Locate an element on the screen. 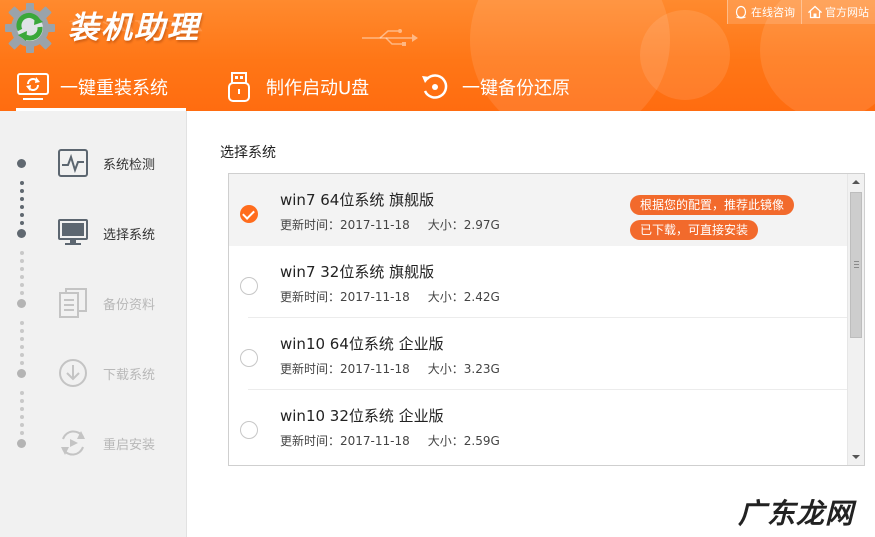  list-scrollbar is located at coordinates (855, 319).